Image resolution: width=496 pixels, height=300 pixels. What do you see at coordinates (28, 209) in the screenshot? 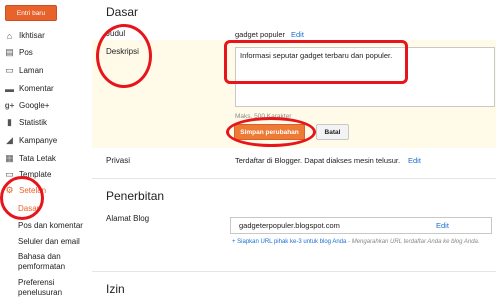
I see `sub-item-dasar: Dasar` at bounding box center [28, 209].